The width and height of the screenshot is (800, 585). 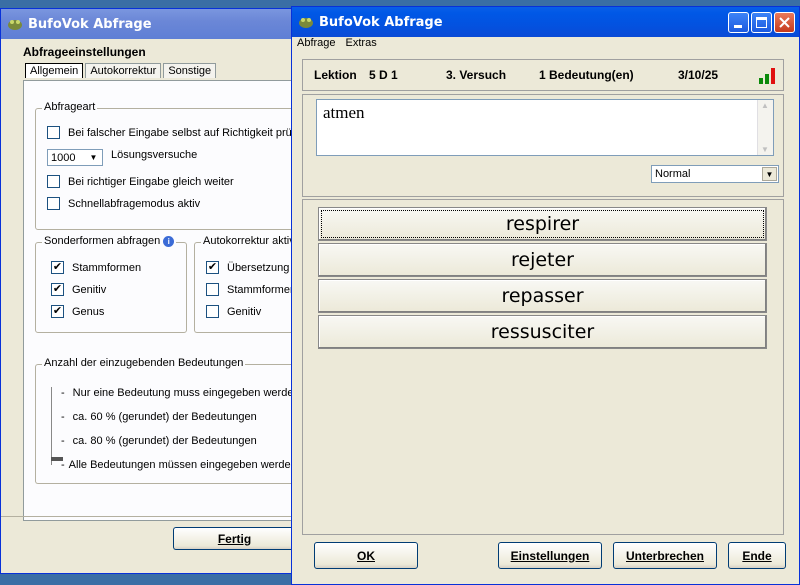 What do you see at coordinates (542, 224) in the screenshot?
I see `answer-button-1: respirer` at bounding box center [542, 224].